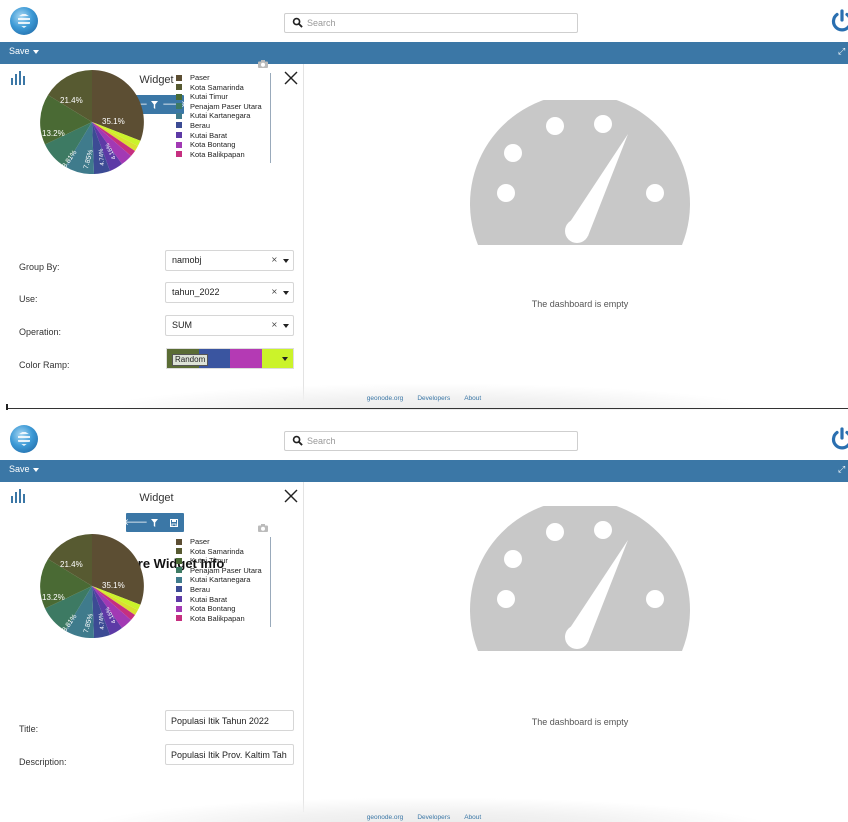 This screenshot has width=848, height=822. I want to click on color-ramp-select: Random, so click(230, 358).